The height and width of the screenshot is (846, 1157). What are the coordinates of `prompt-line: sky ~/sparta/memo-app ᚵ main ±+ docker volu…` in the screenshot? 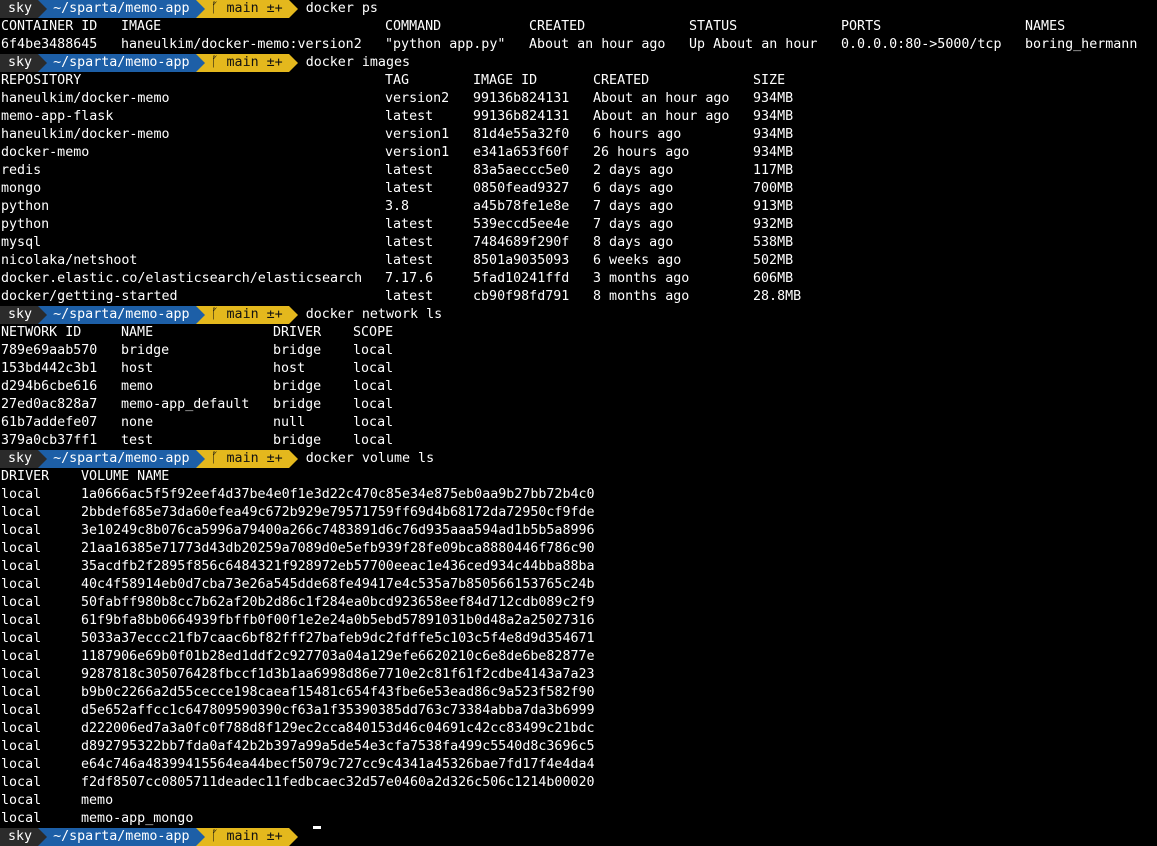 It's located at (578, 459).